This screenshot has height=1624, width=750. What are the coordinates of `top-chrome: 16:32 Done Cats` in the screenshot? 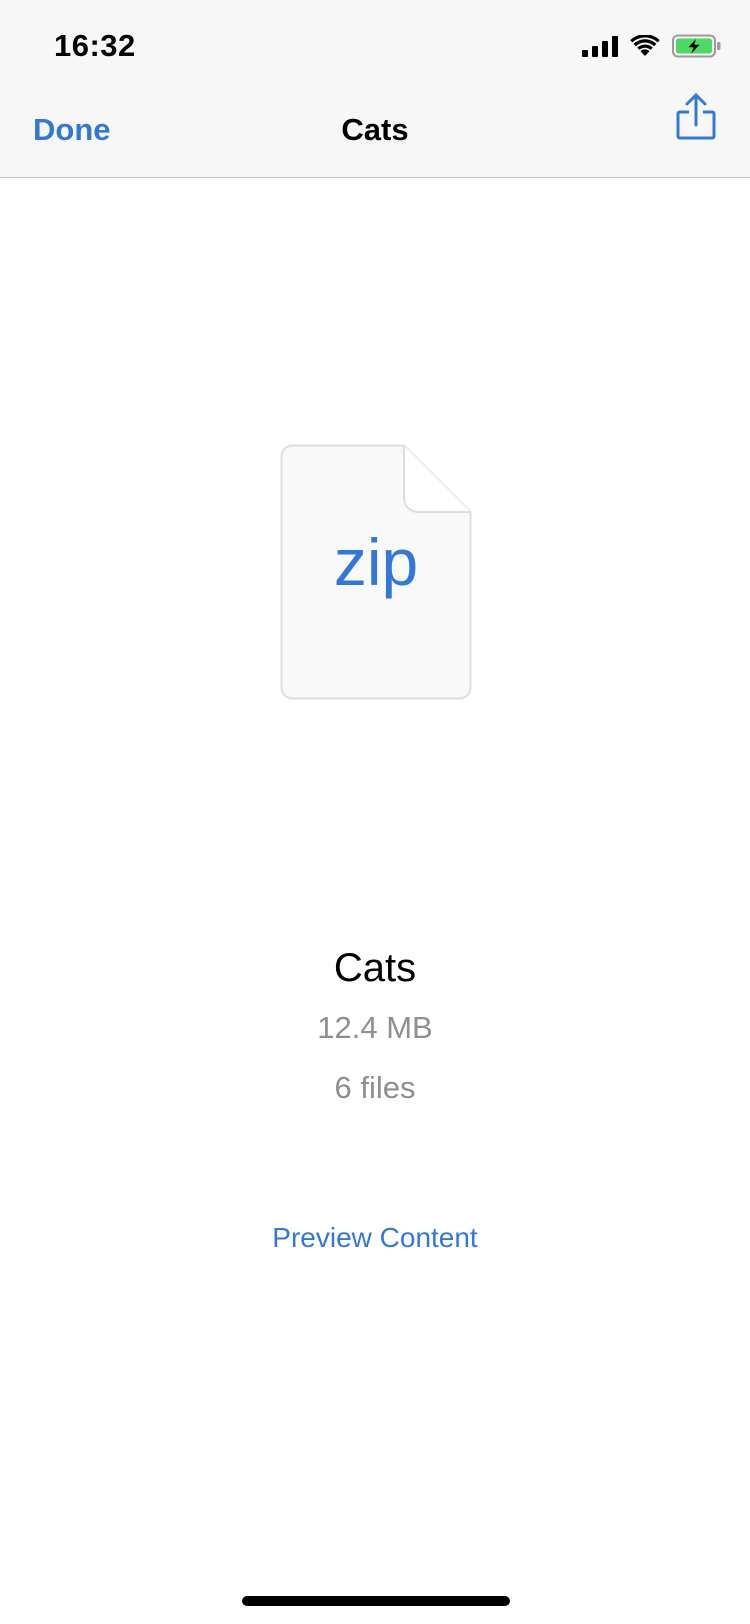 It's located at (375, 89).